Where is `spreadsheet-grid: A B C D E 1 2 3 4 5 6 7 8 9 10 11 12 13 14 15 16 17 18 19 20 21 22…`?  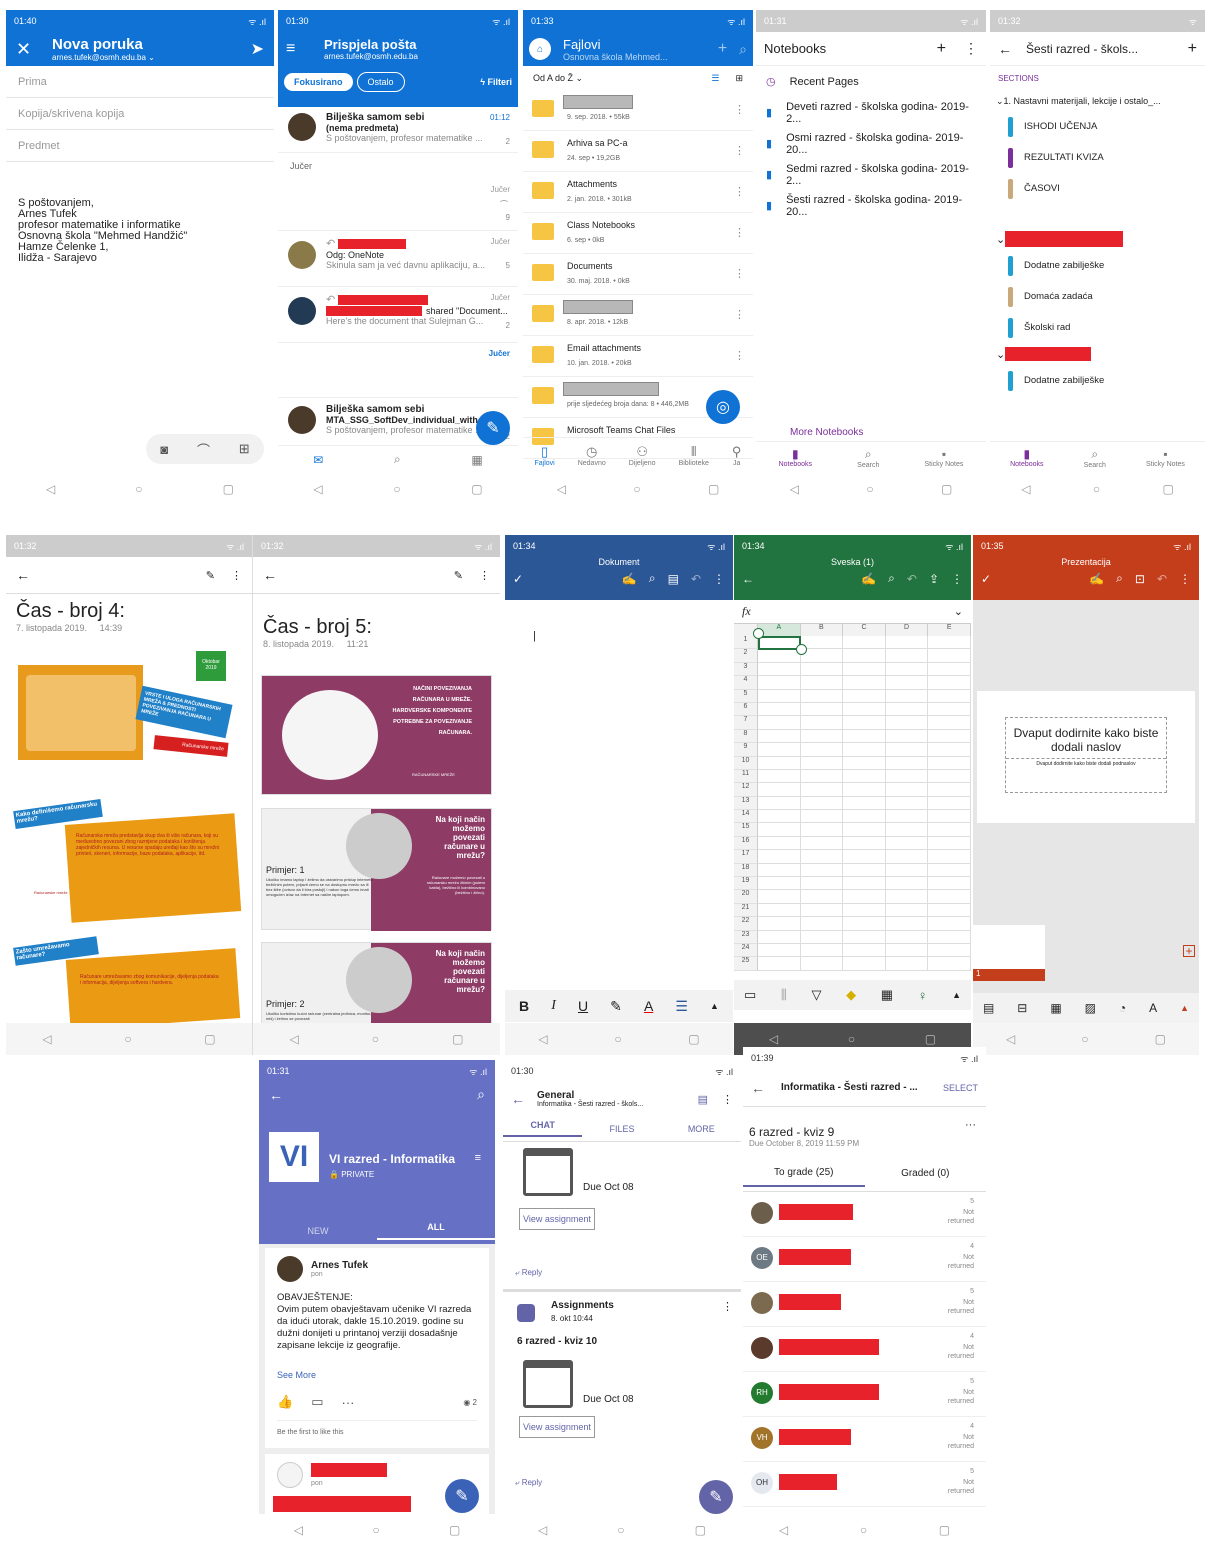
spreadsheet-grid: A B C D E 1 2 3 4 5 6 7 8 9 10 11 12 13 14 15 16 17 18 19 20 21 22… is located at coordinates (852, 802).